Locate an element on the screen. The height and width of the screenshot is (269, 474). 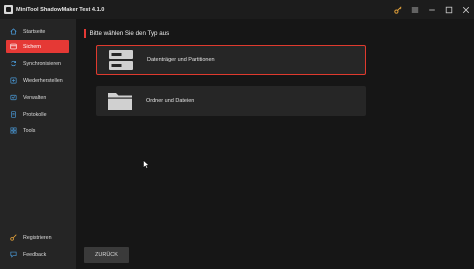
sidebar-item-wiederherstellen: Wiederherstellen is located at coordinates (37, 80).